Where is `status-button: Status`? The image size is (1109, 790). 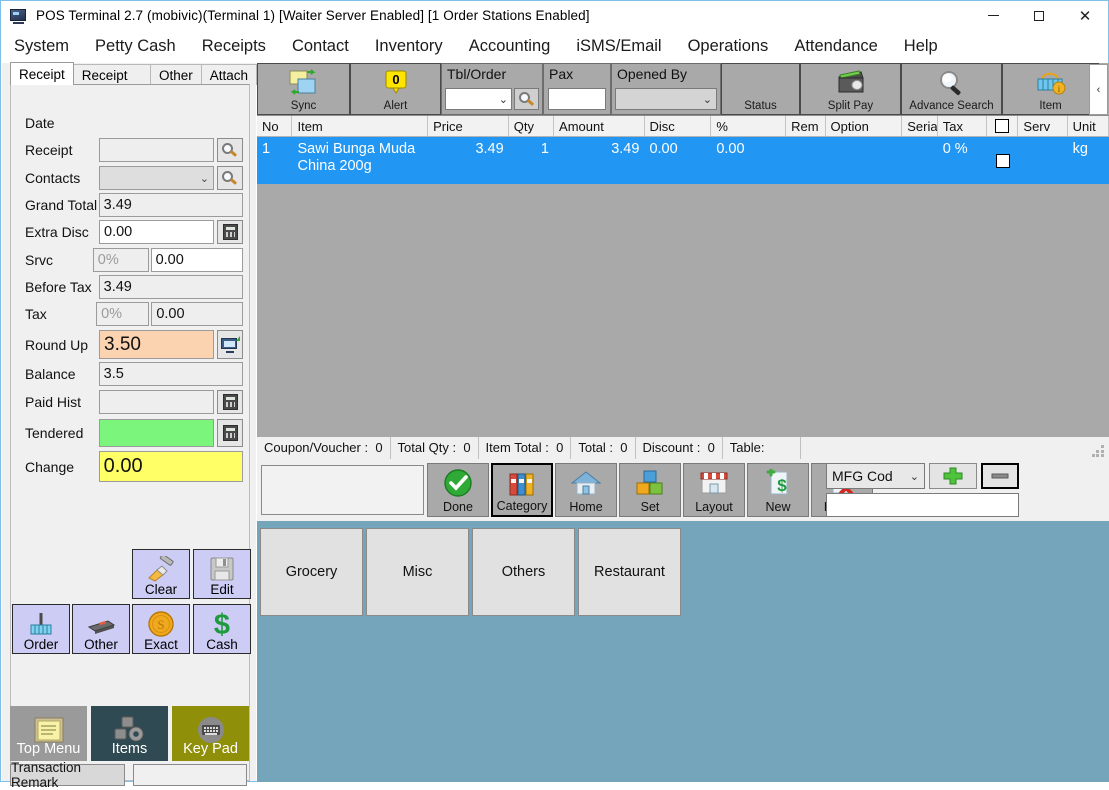 status-button: Status is located at coordinates (760, 89).